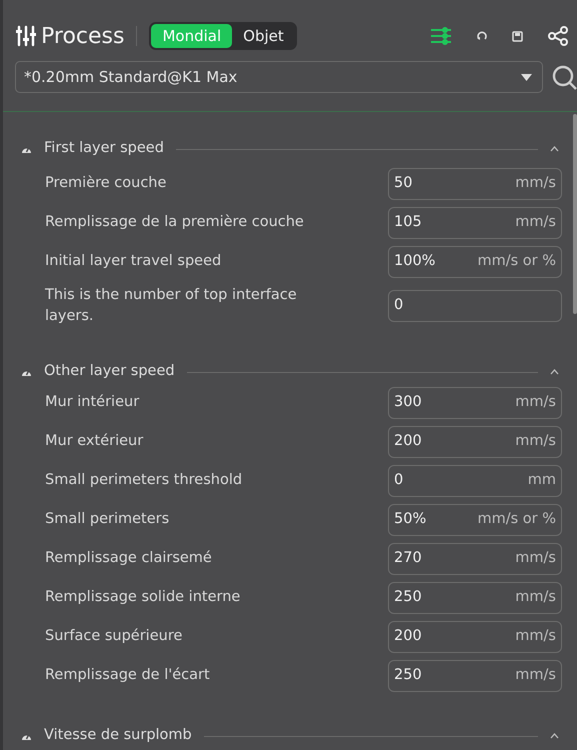 The image size is (577, 750). Describe the element at coordinates (94, 441) in the screenshot. I see `setting-label: Mur extérieur` at that location.